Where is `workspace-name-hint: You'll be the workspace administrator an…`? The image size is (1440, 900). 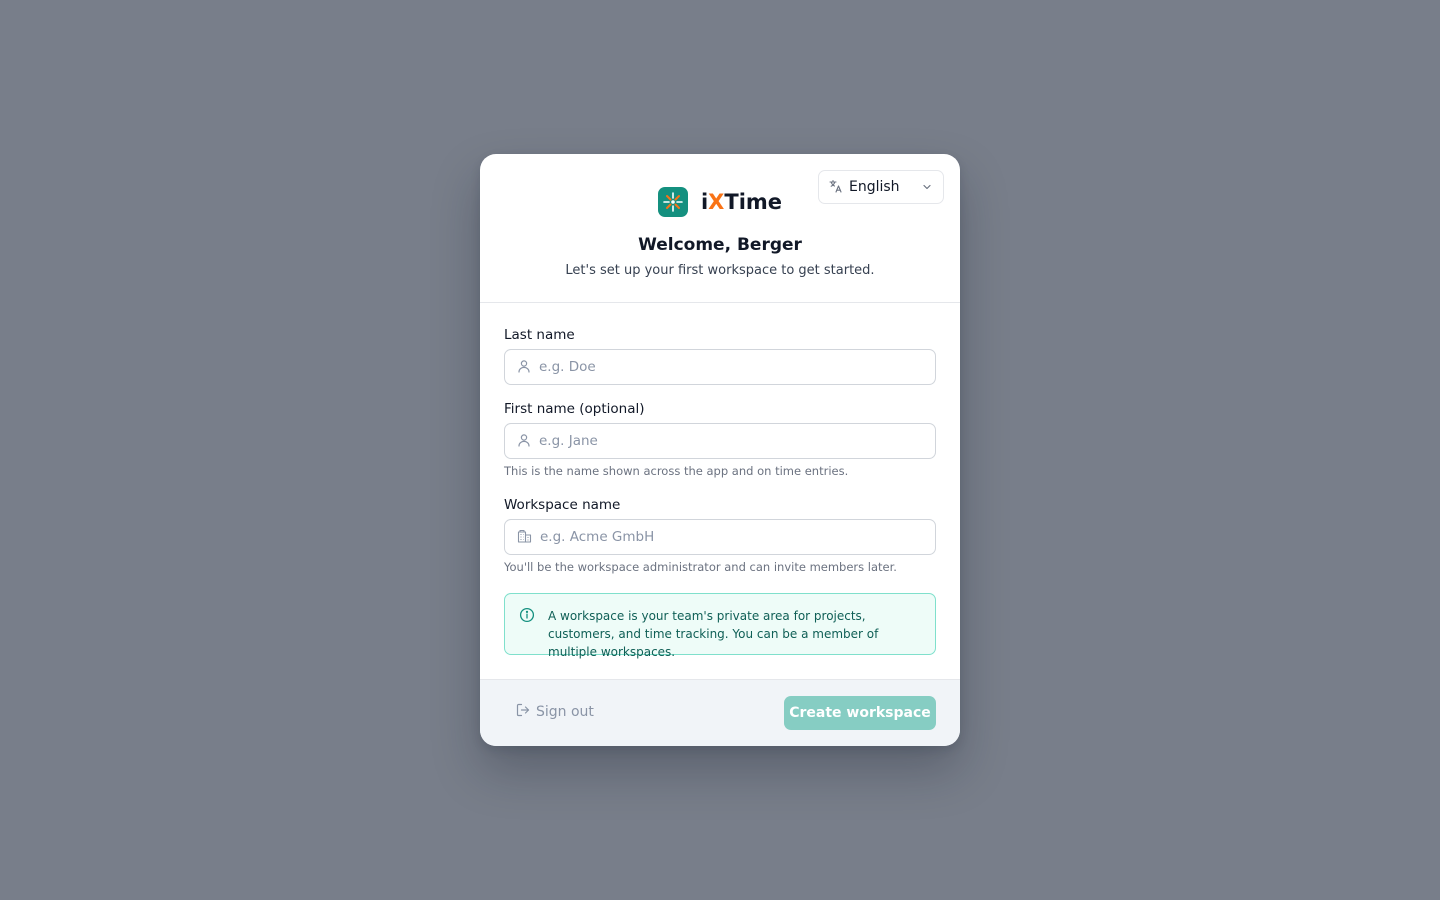
workspace-name-hint: You'll be the workspace administrator an… is located at coordinates (700, 567).